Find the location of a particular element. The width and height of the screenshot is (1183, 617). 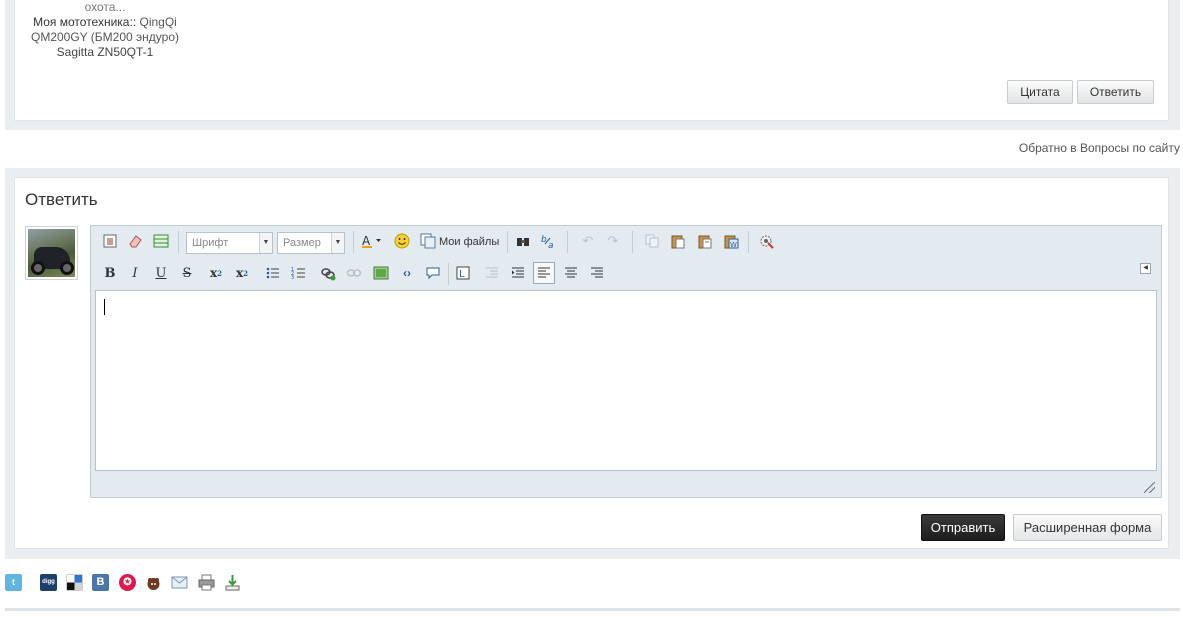

font-select-label: Шрифт is located at coordinates (210, 243).